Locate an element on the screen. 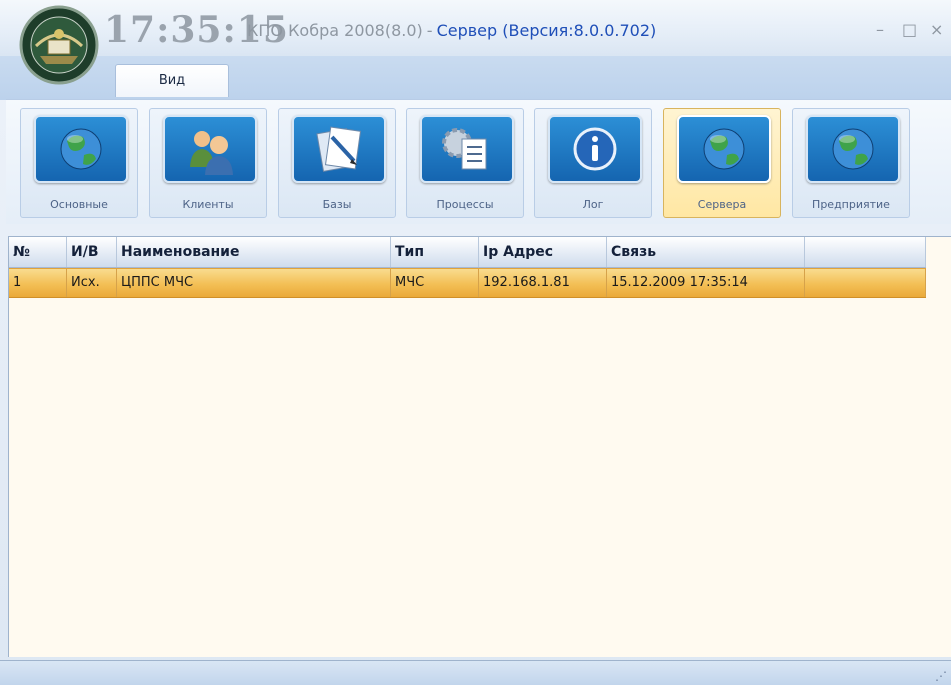 This screenshot has width=951, height=685. column-header-number: № is located at coordinates (38, 252).